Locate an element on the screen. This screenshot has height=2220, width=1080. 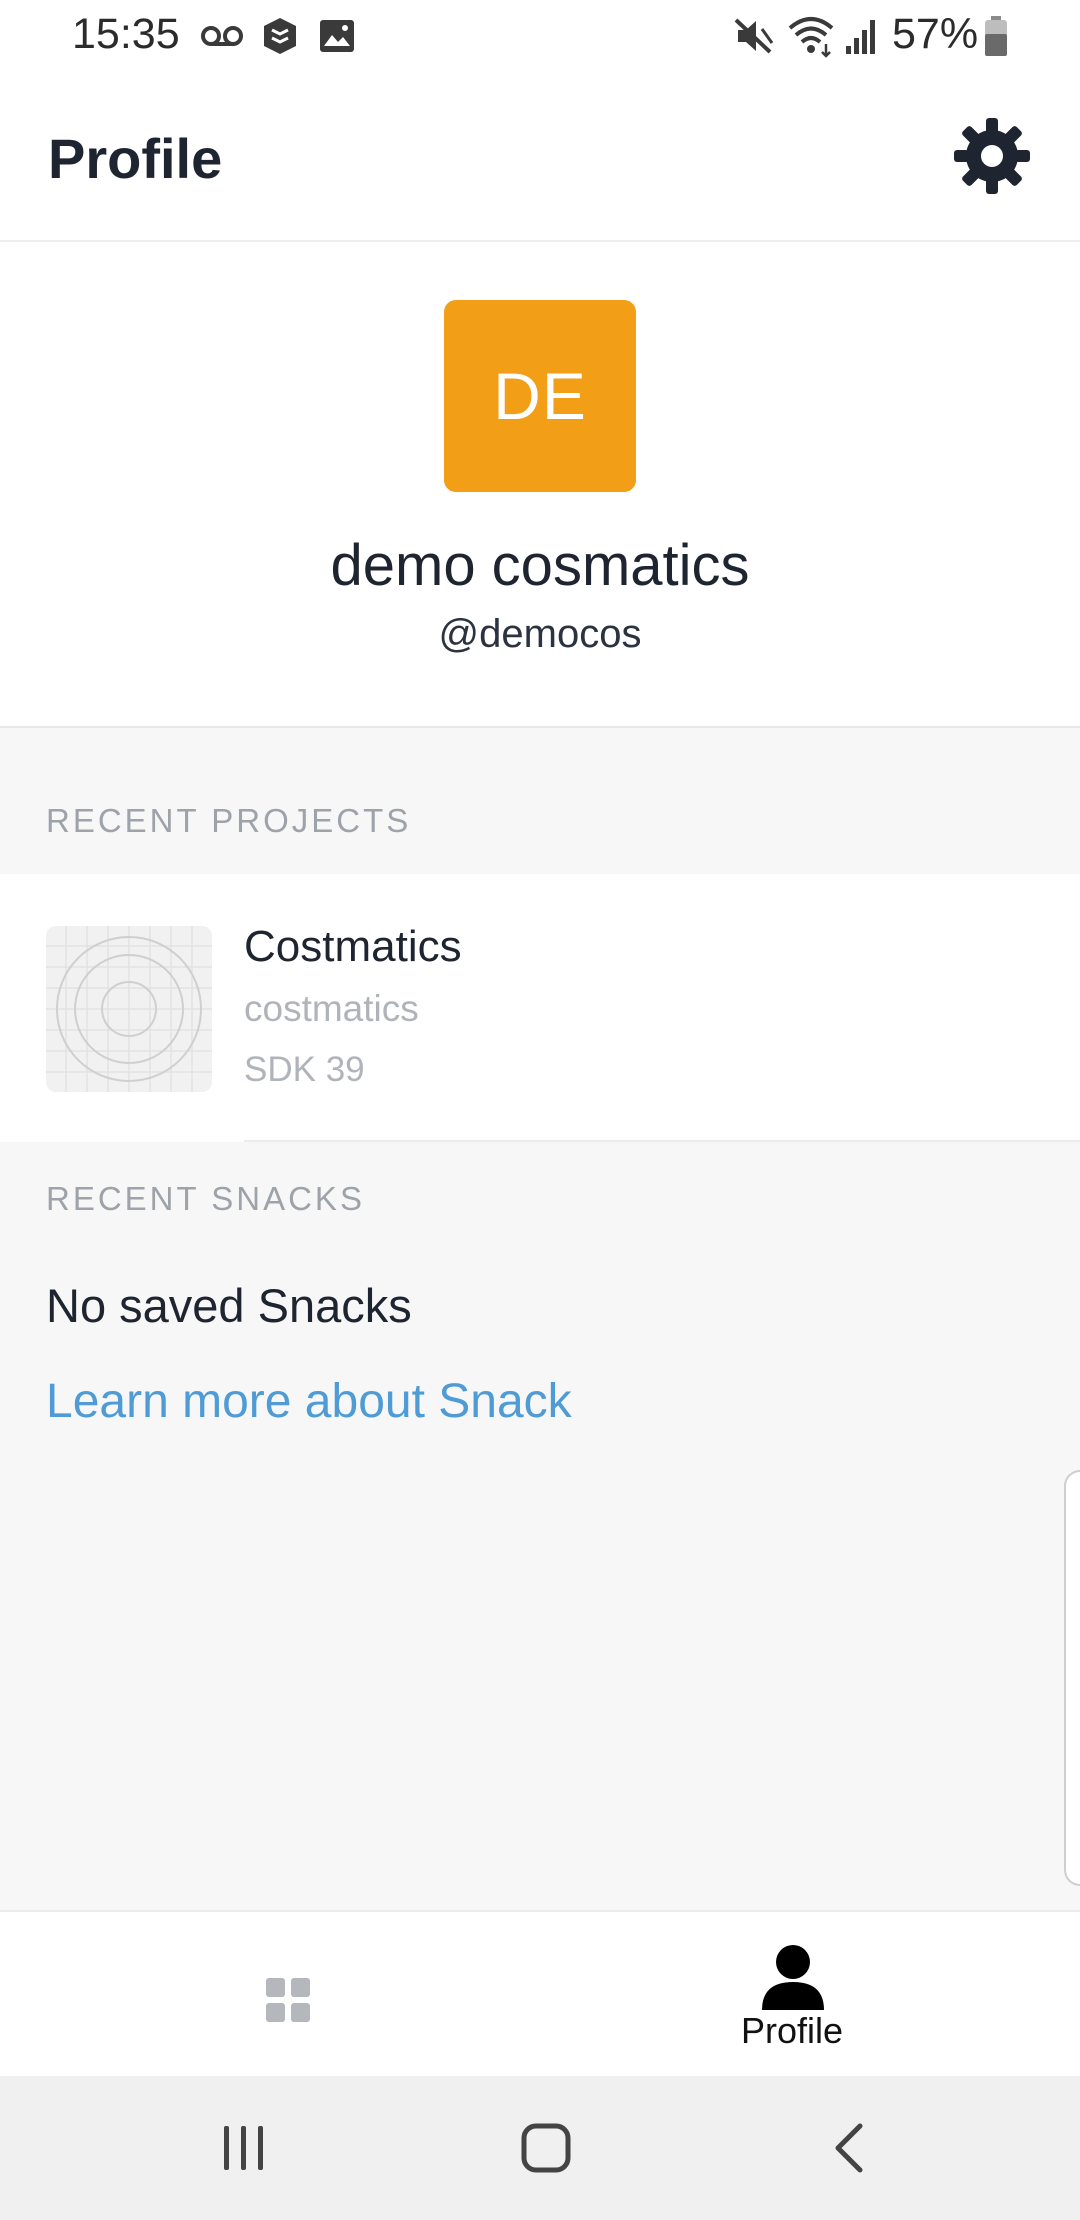
tab-bar: Profile is located at coordinates (540, 1994).